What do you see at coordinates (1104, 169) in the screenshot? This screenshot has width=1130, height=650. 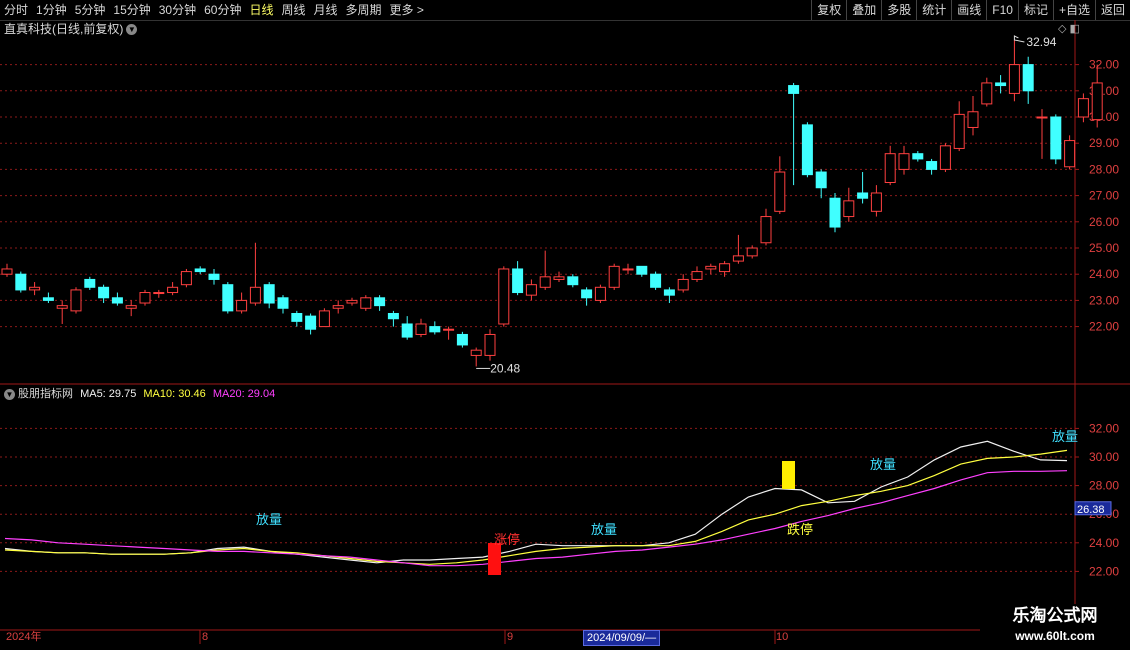 I see `price-tick-label: 28.00` at bounding box center [1104, 169].